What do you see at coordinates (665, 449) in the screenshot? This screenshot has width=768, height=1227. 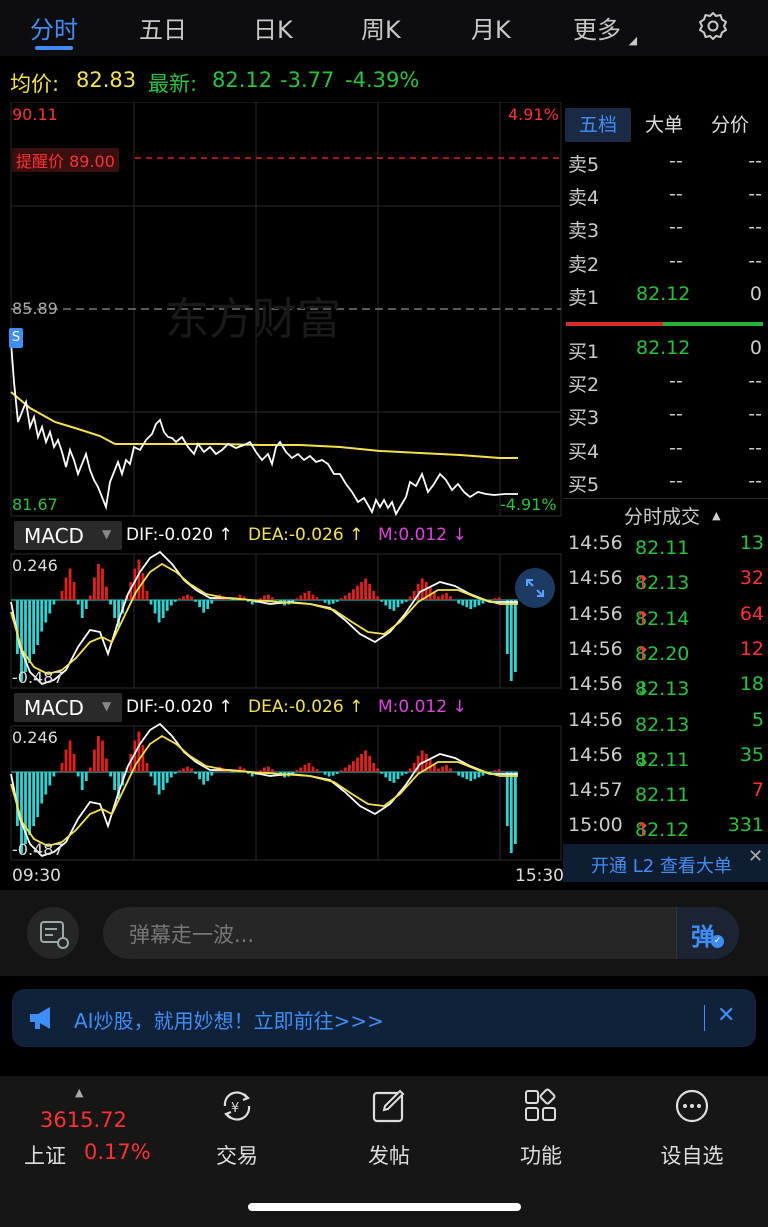 I see `bid-row: 买4 -- --` at bounding box center [665, 449].